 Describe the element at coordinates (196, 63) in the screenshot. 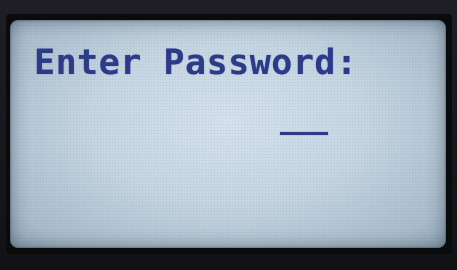

I see `password-prompt-label: Enter Password:` at that location.